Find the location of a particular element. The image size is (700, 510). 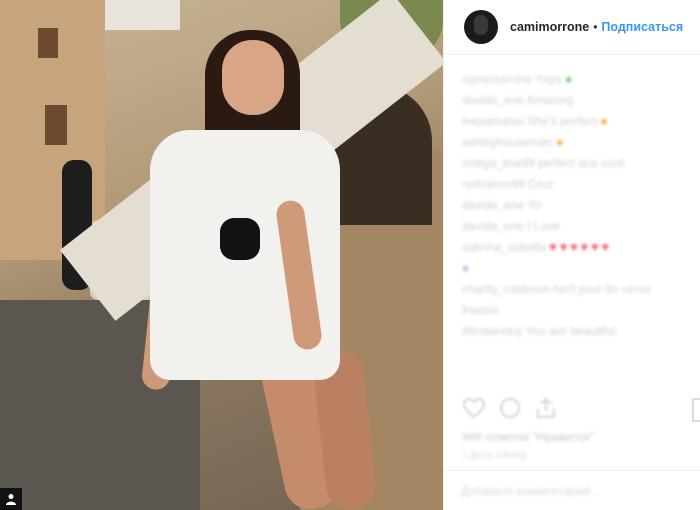

share-icon is located at coordinates (546, 410).